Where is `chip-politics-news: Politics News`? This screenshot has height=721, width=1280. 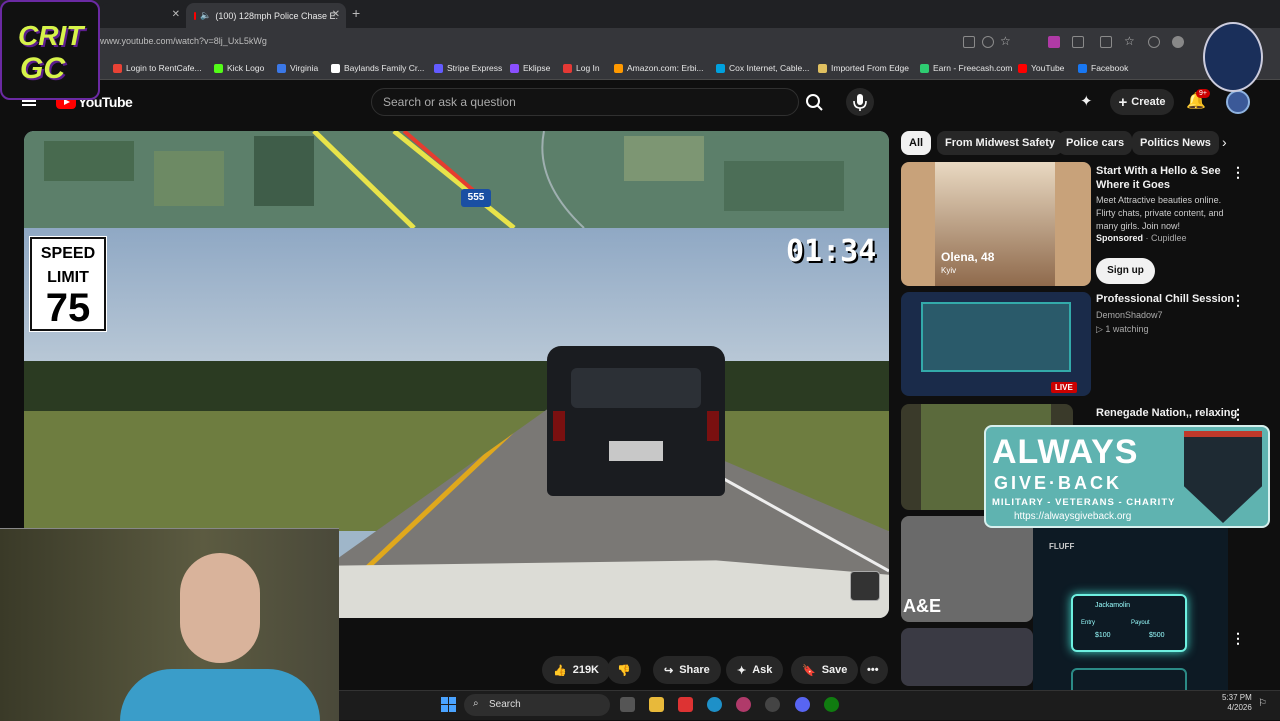
chip-politics-news: Politics News is located at coordinates (1175, 143).